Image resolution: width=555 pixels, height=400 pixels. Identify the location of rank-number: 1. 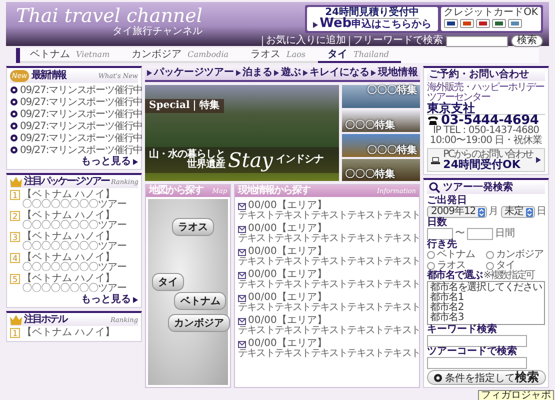
(15, 333).